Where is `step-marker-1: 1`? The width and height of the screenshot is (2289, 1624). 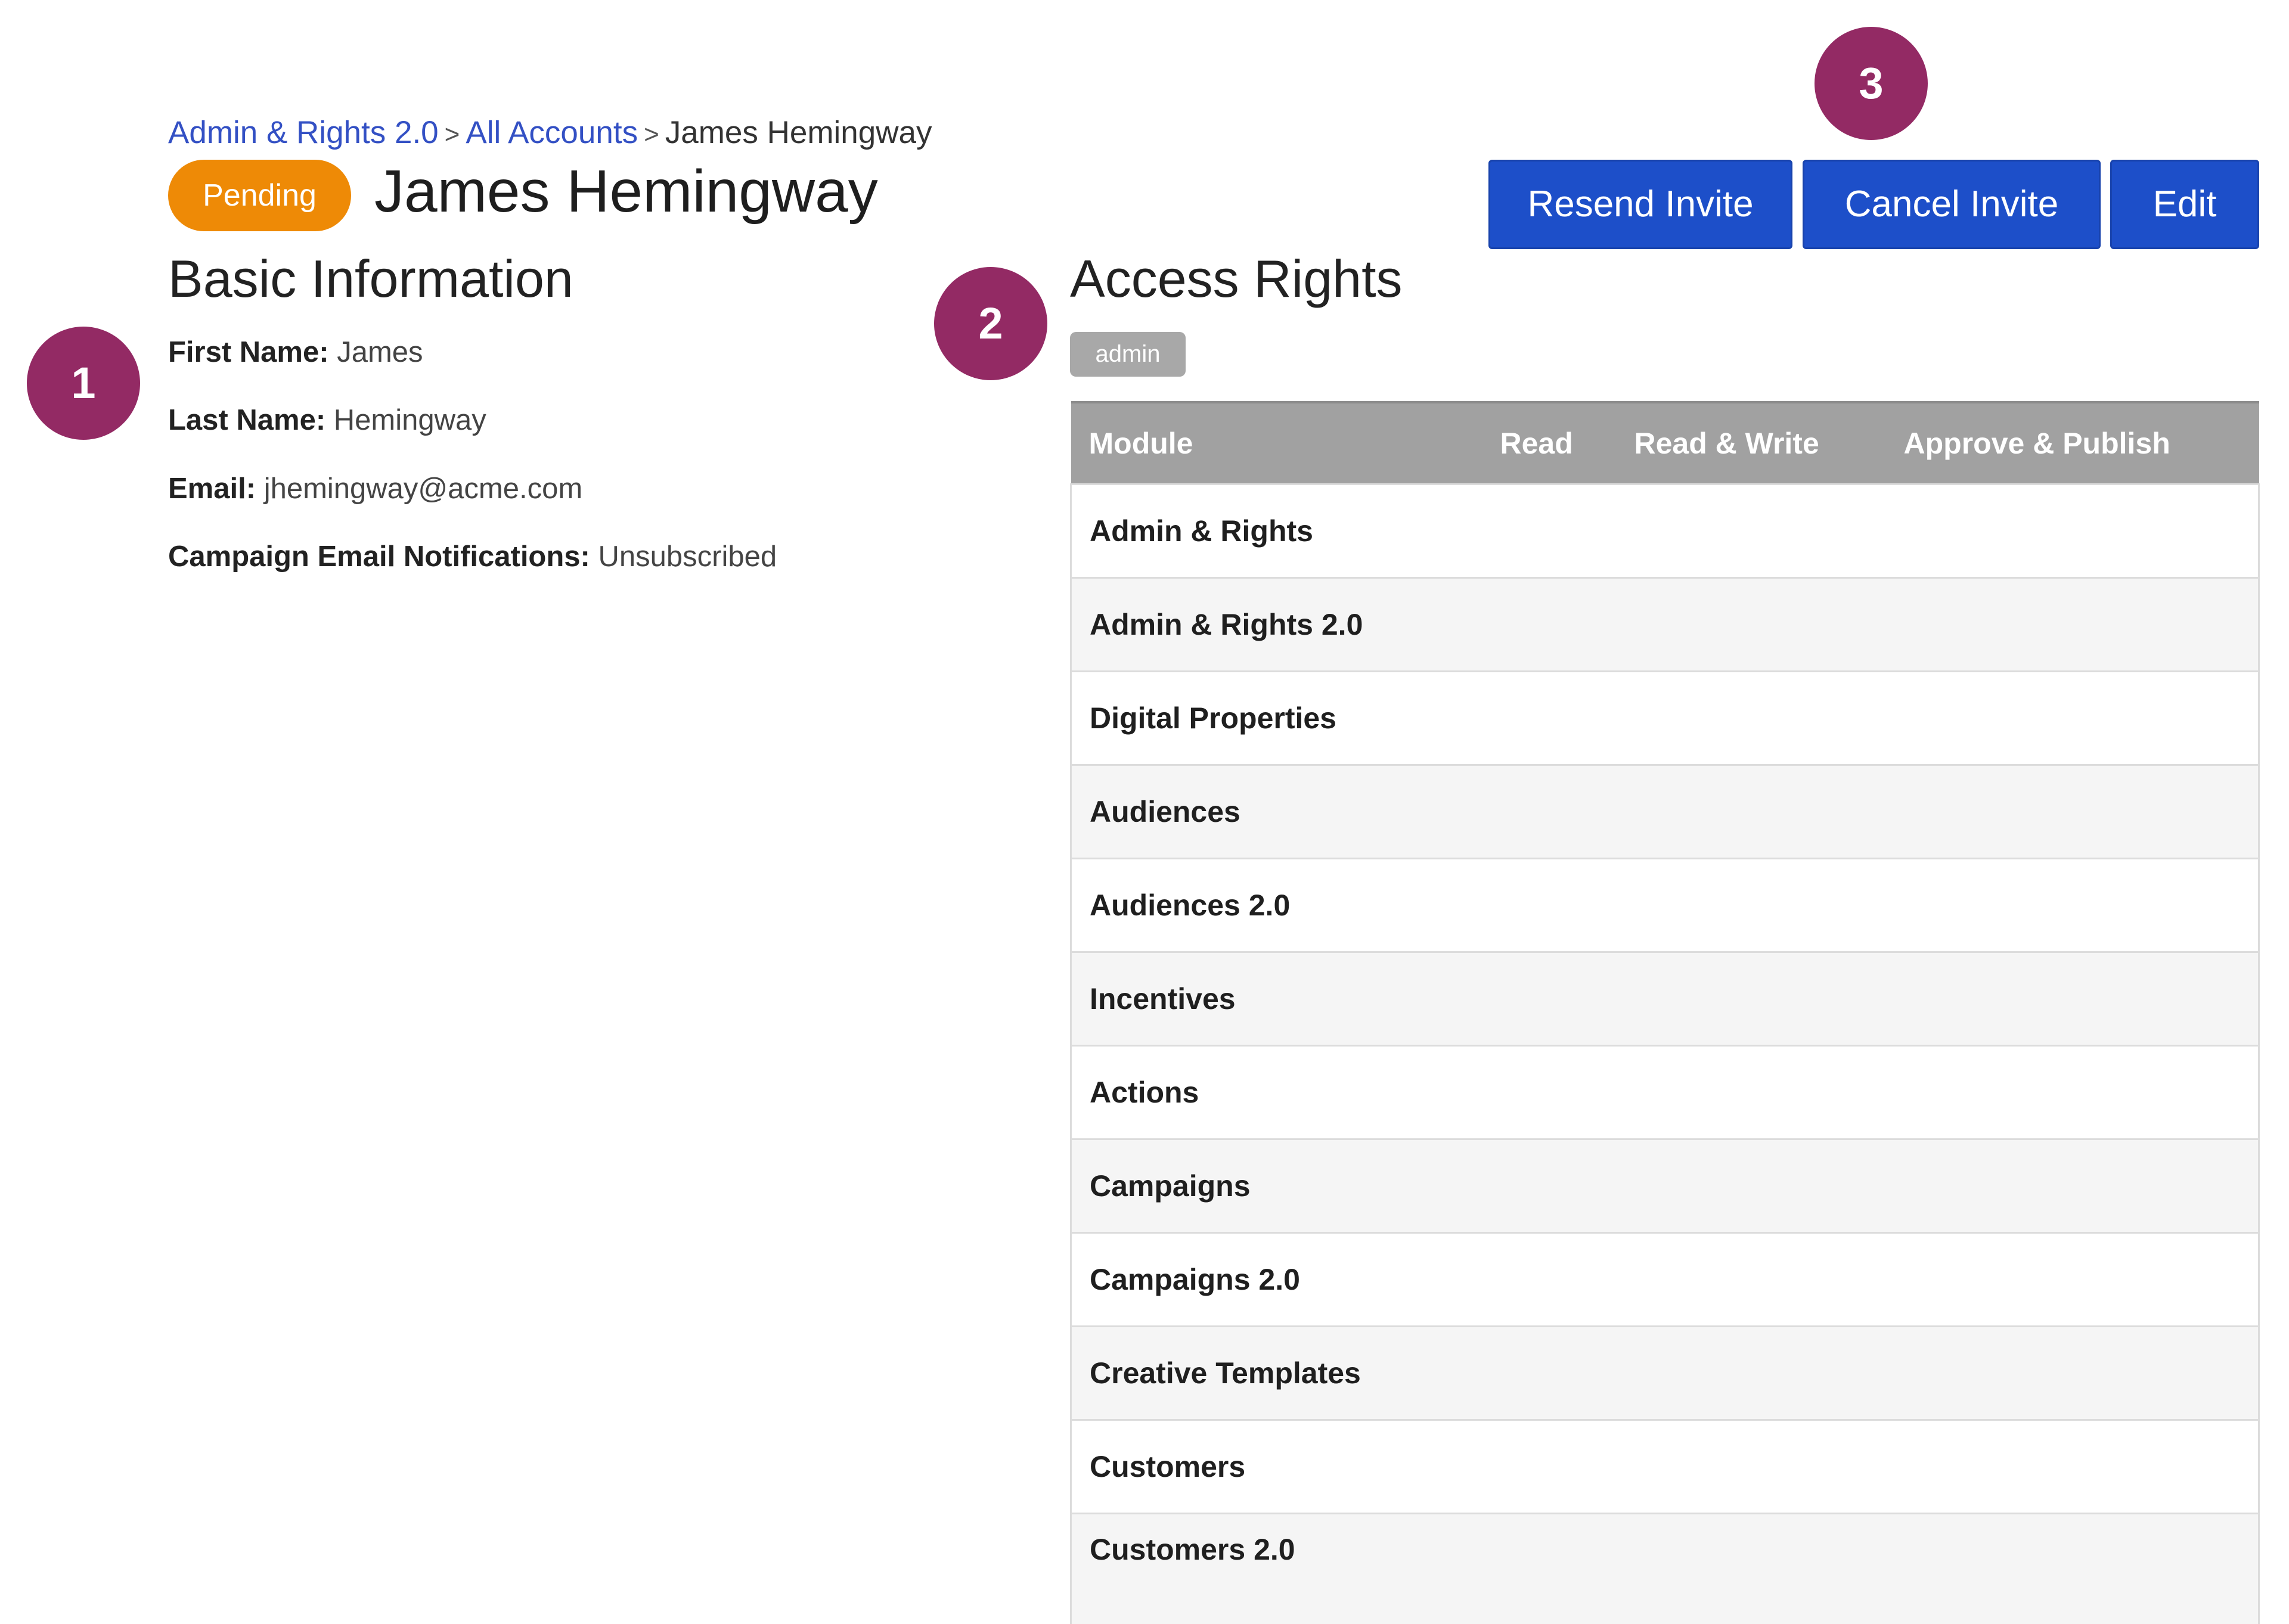
step-marker-1: 1 is located at coordinates (83, 383).